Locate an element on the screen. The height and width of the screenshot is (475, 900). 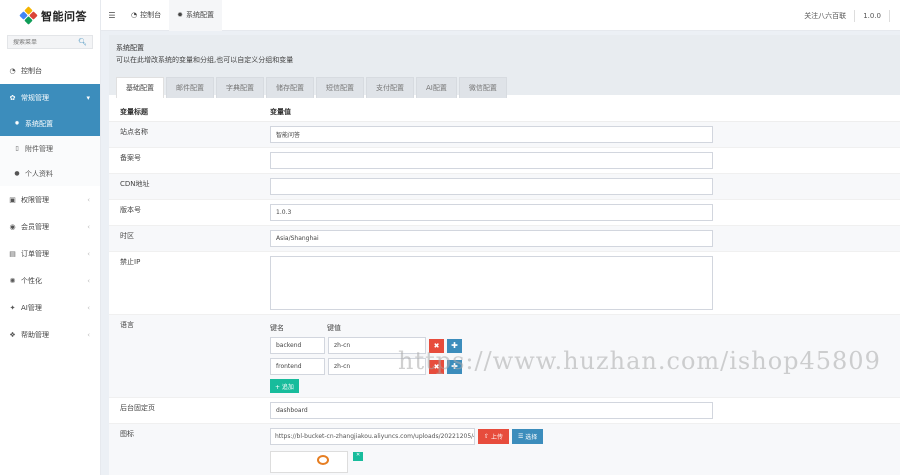
field-label: 时区 is located at coordinates (127, 236).